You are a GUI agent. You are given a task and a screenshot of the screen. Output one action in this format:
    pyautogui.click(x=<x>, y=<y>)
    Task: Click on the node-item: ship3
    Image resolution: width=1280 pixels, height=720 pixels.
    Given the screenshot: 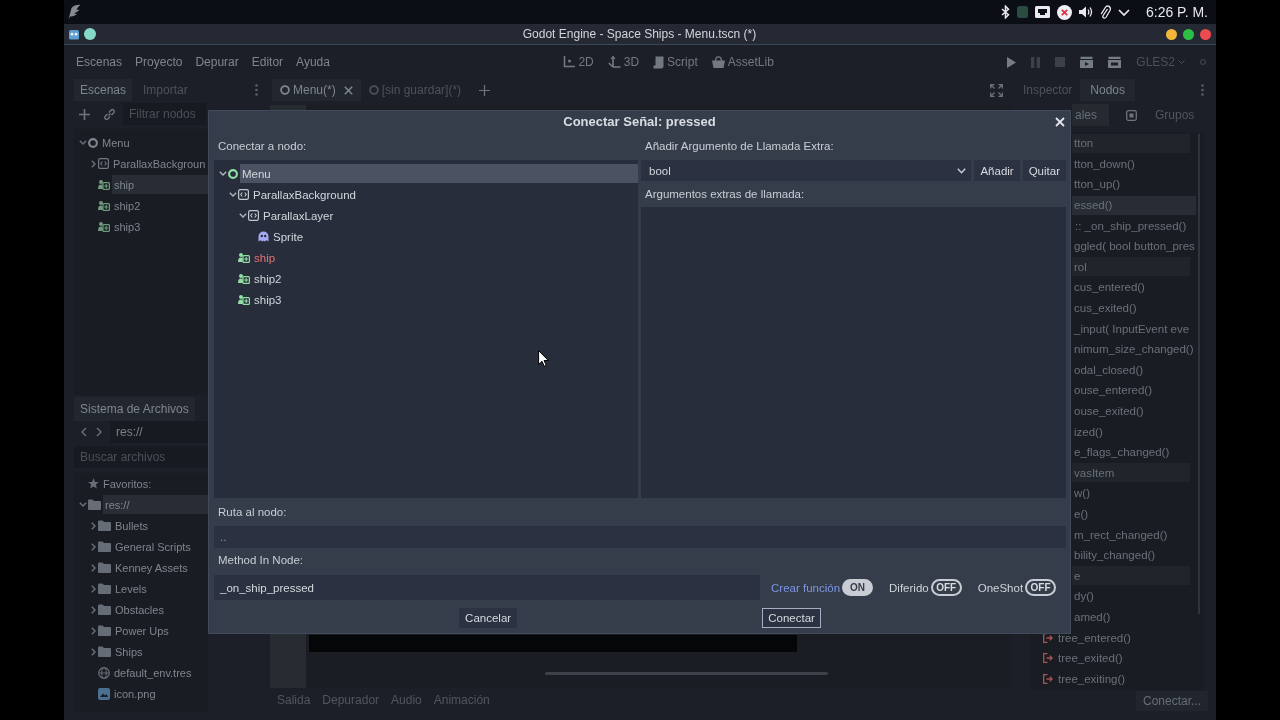 What is the action you would take?
    pyautogui.click(x=268, y=299)
    